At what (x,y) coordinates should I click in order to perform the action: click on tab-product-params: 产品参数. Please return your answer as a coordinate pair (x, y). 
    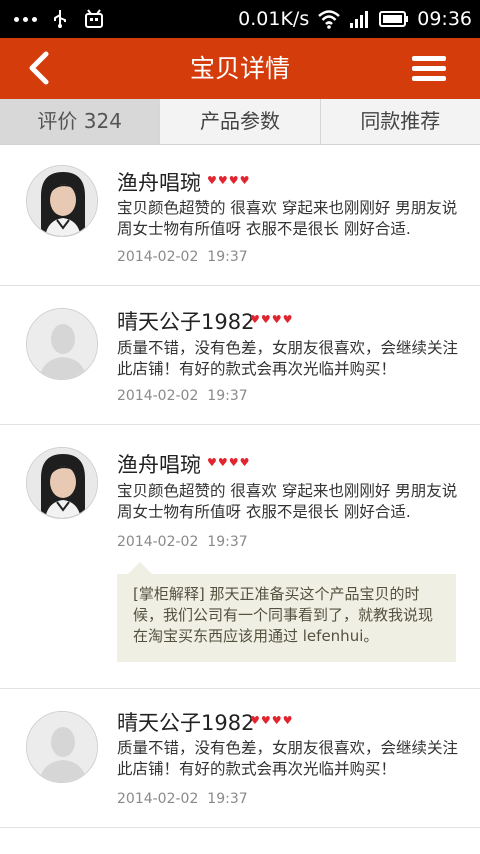
    Looking at the image, I should click on (240, 121).